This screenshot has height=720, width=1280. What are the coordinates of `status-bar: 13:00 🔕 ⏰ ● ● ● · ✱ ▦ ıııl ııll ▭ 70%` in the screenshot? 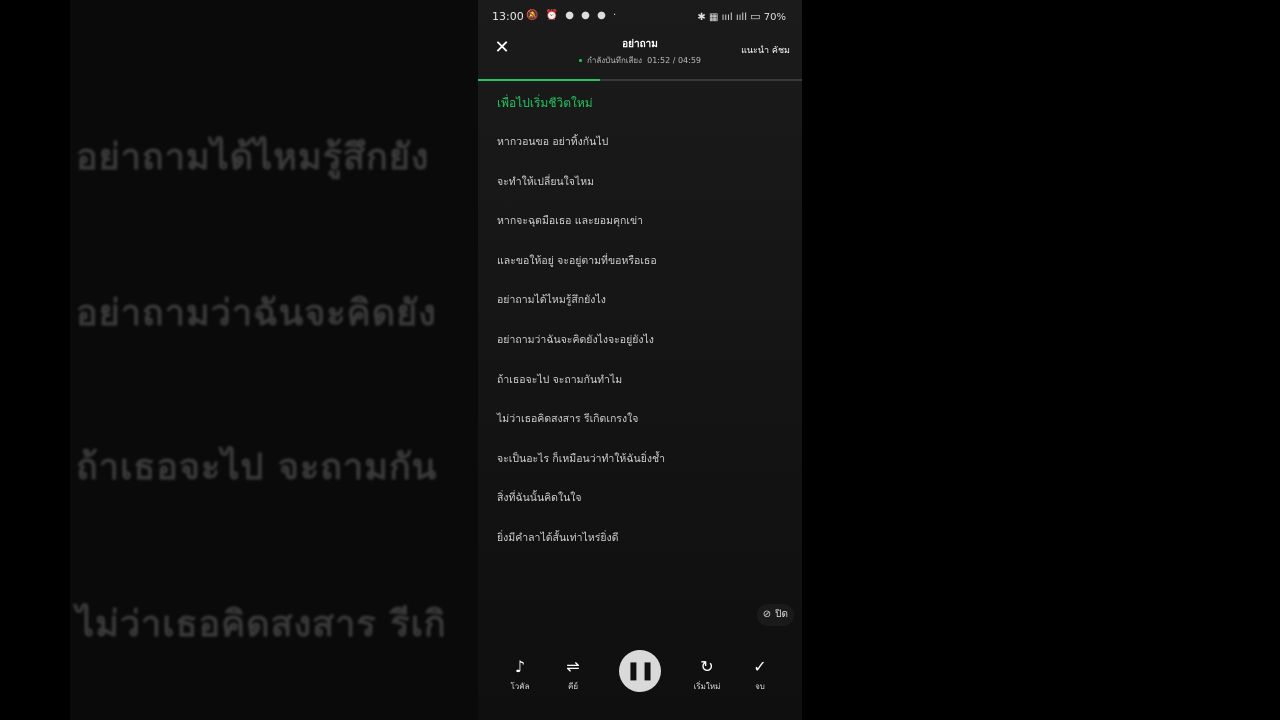 It's located at (640, 18).